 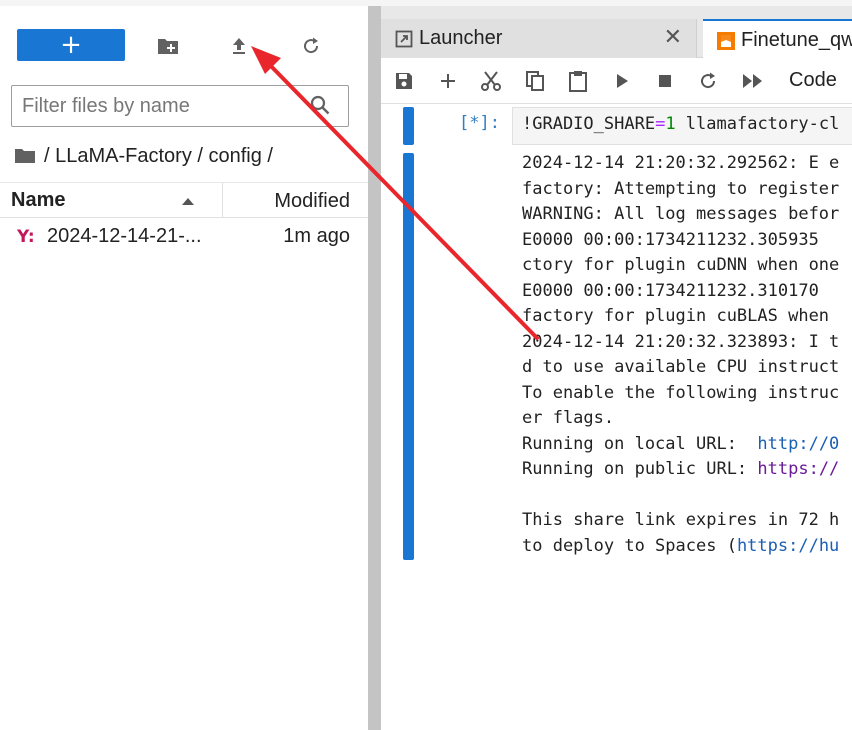 I want to click on public-url-label: Running on public URL:, so click(x=640, y=469).